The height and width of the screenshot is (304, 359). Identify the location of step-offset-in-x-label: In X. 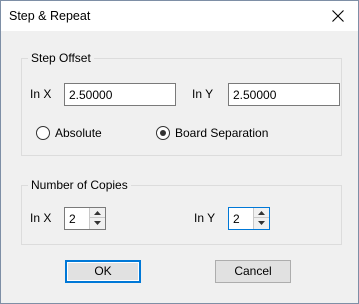
(41, 94).